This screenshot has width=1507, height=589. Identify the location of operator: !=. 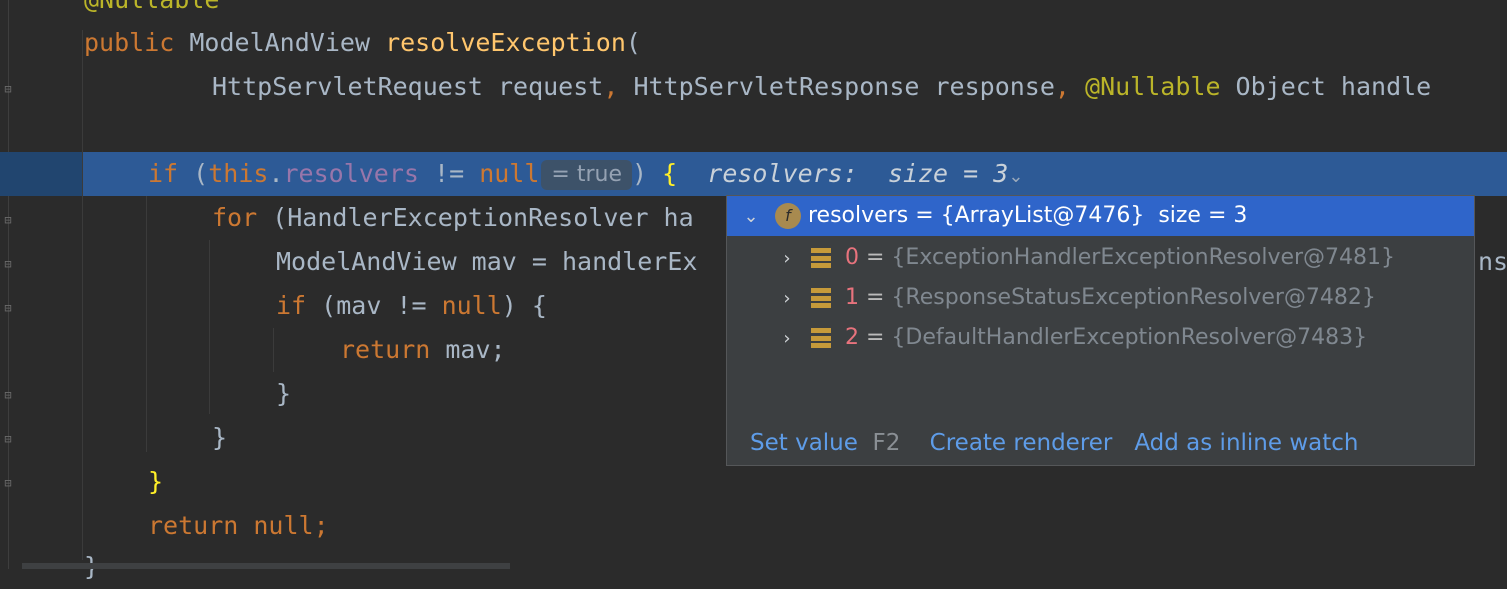
(449, 173).